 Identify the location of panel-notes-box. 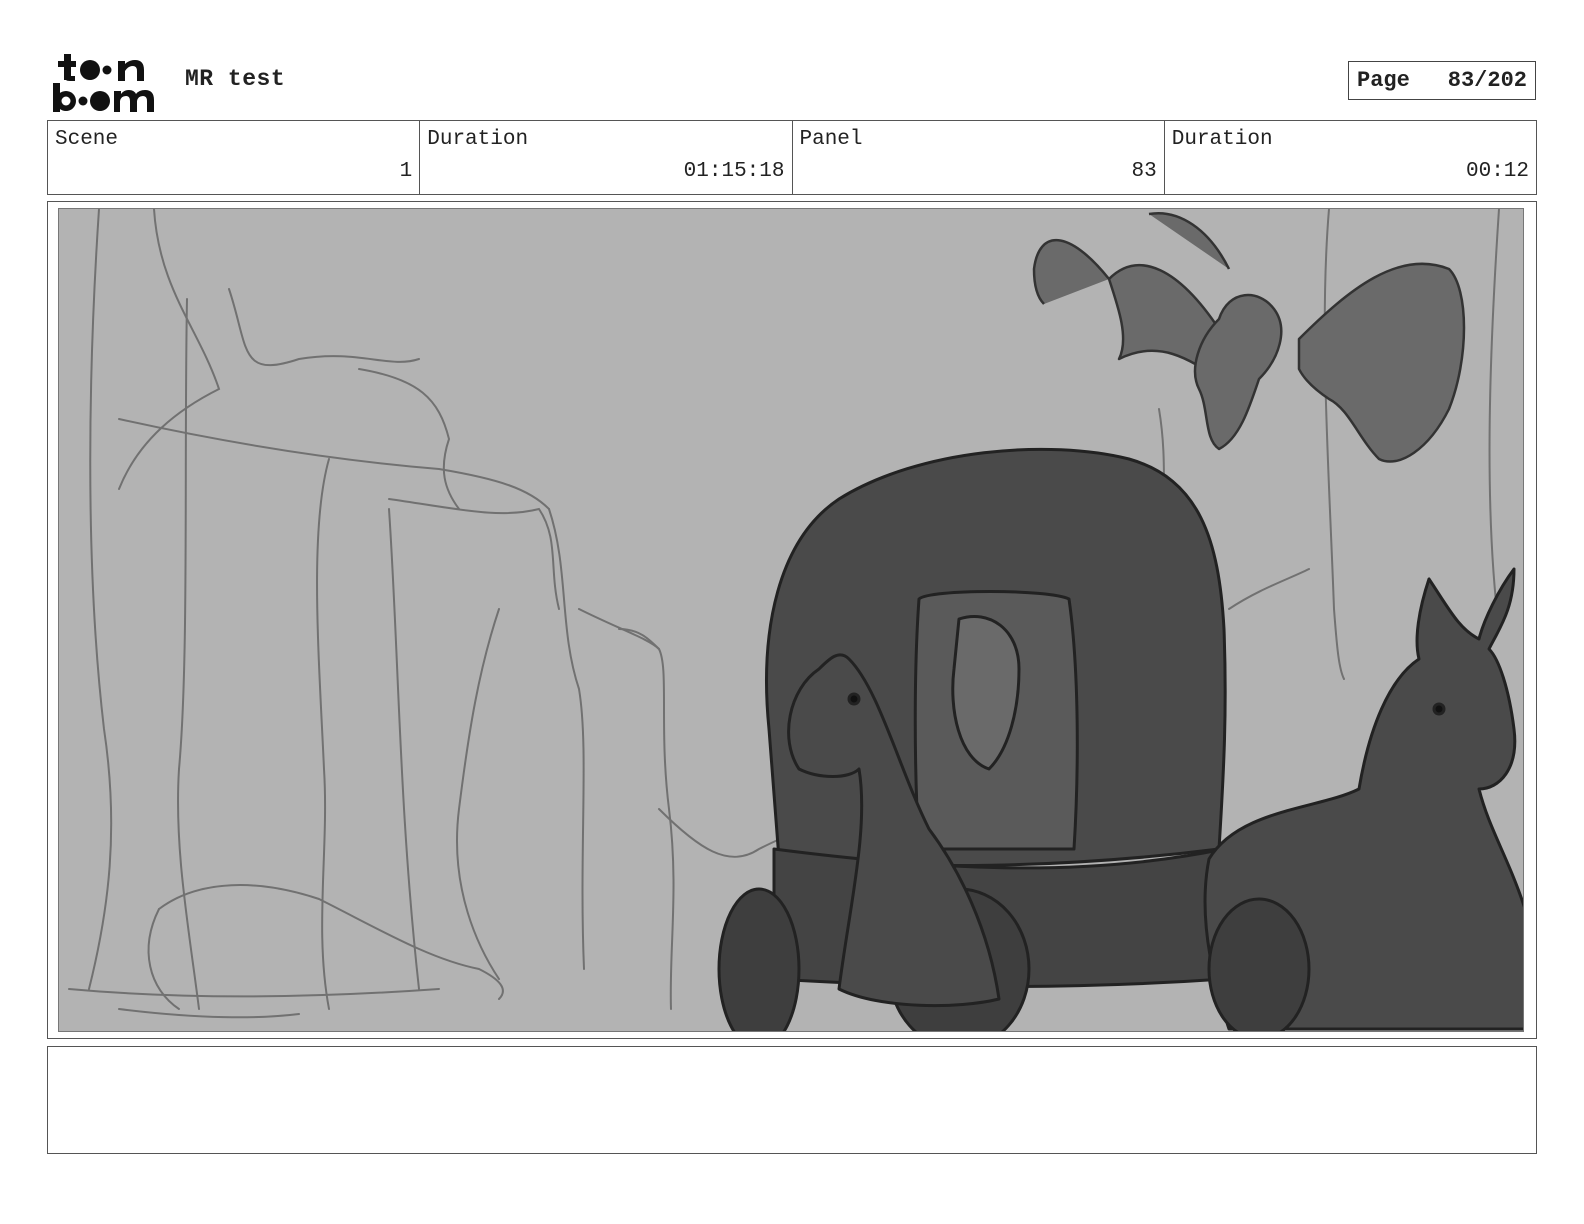
(792, 1100).